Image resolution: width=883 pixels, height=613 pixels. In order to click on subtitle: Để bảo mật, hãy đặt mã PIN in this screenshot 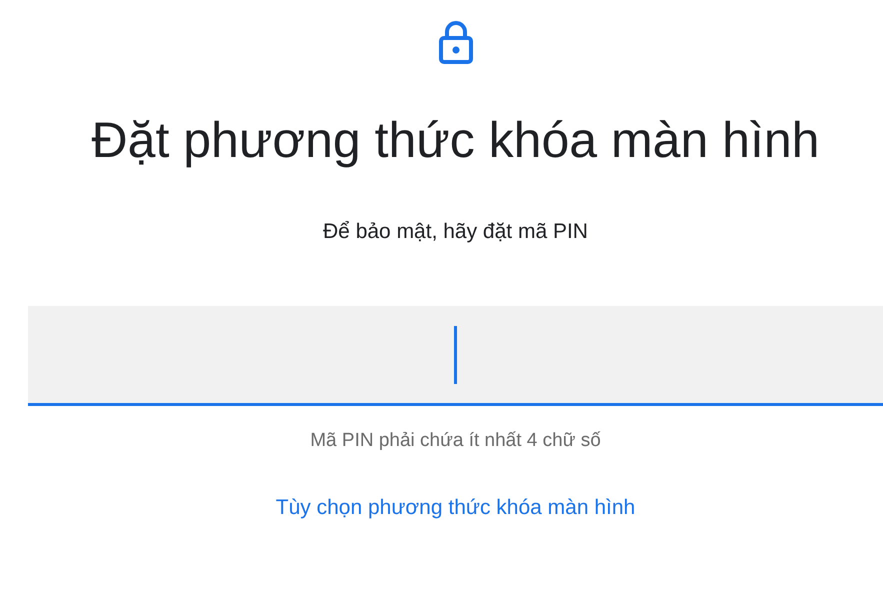, I will do `click(455, 232)`.